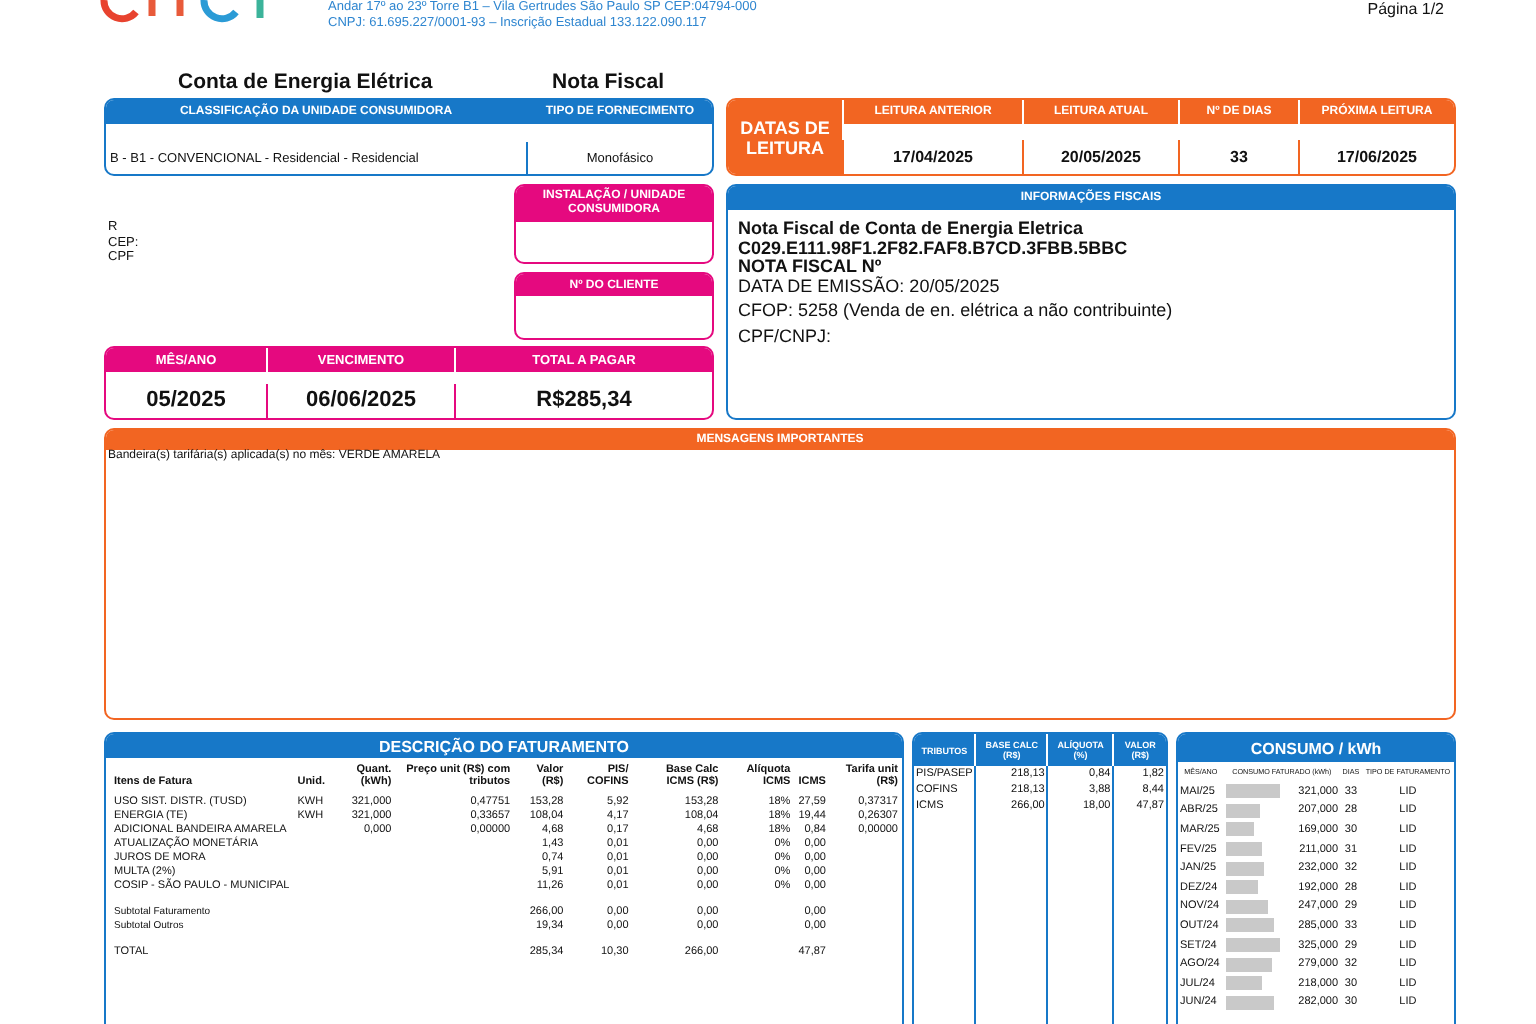  Describe the element at coordinates (912, 229) in the screenshot. I see `fiscal-line: Nota Fiscal de Conta de Energia Eletrica` at that location.